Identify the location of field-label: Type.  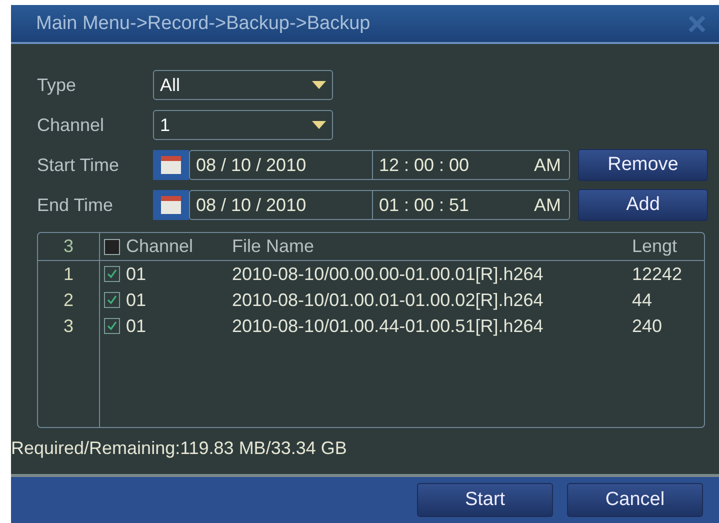
(57, 85).